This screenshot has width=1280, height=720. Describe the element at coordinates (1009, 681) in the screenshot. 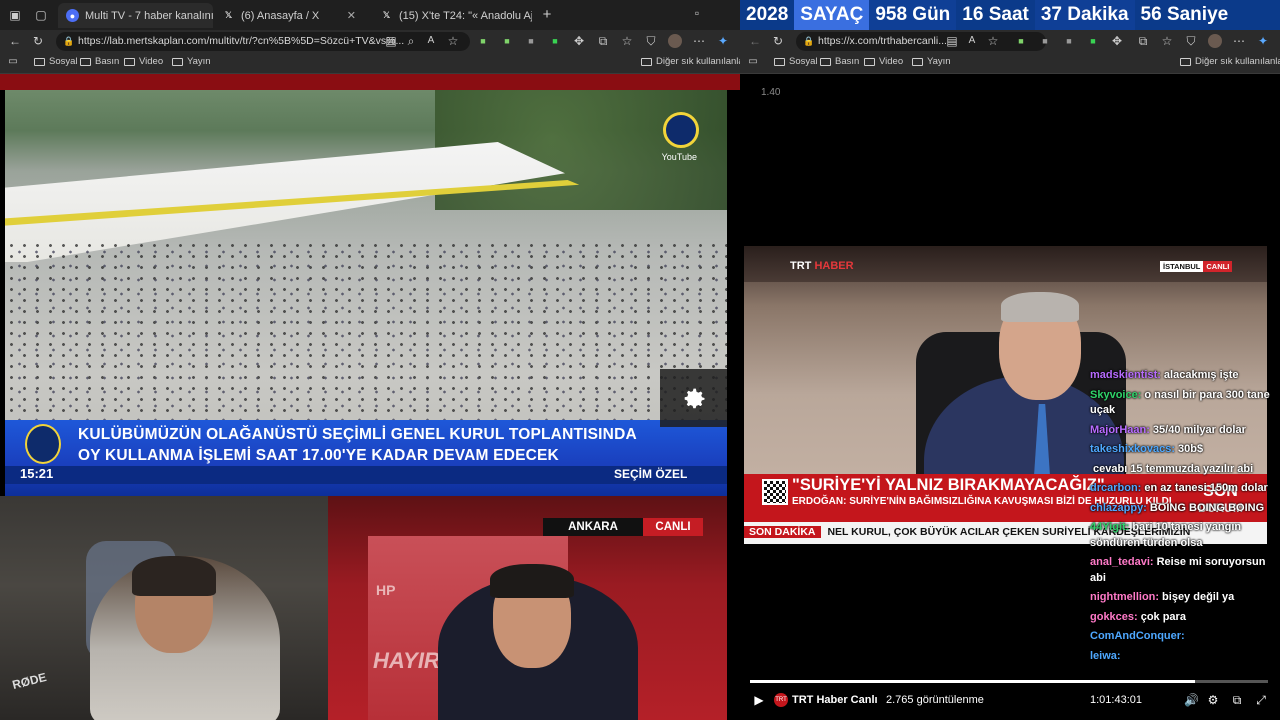

I see `progress-bar` at that location.